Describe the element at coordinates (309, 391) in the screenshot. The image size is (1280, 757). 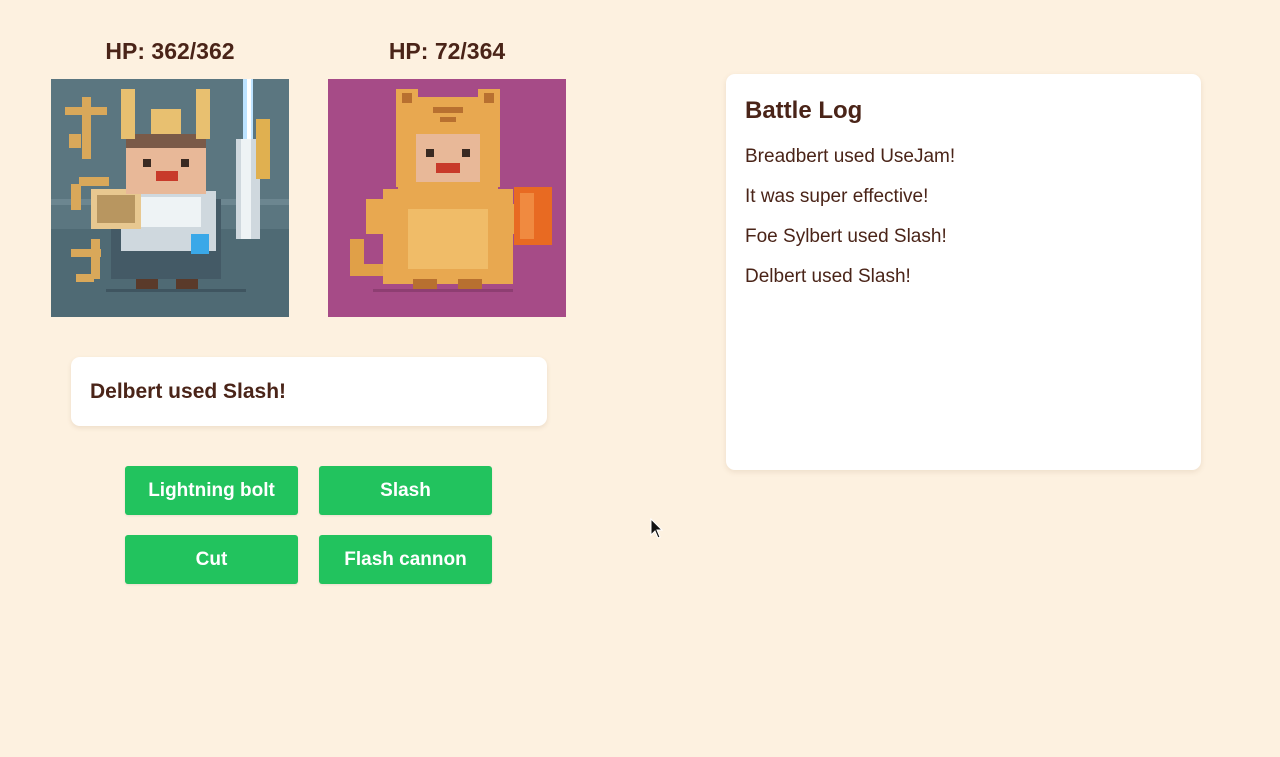
I see `battle-message-box: Delbert used Slash!` at that location.